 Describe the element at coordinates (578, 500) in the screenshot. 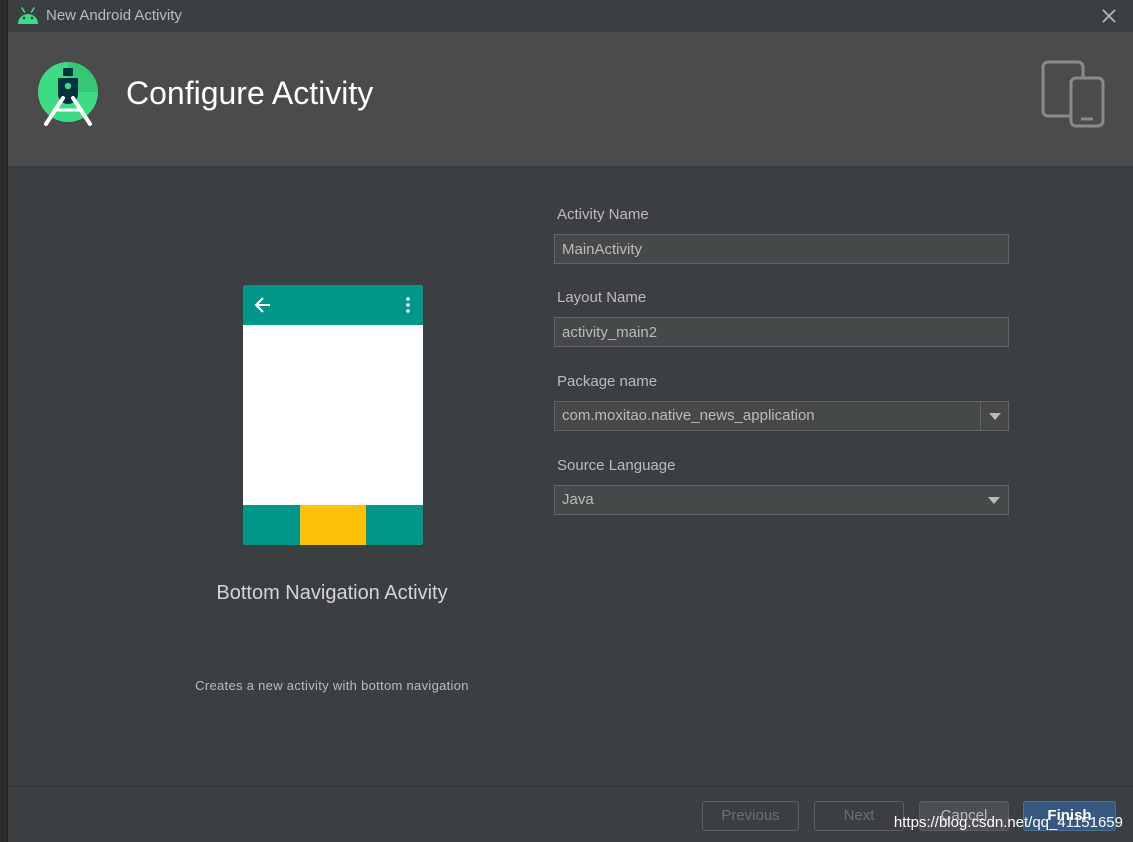

I see `source-language-value: Java` at that location.